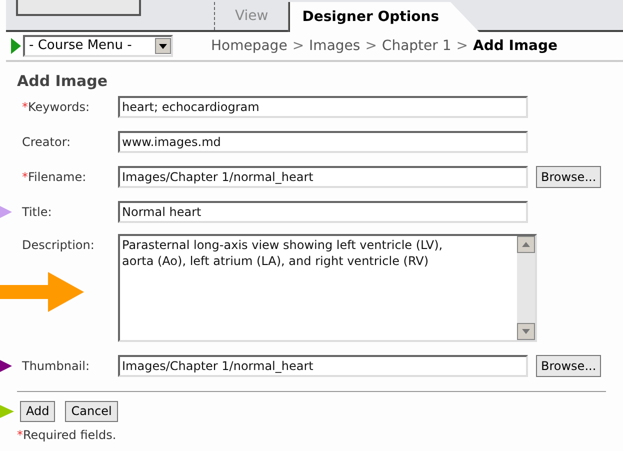 The width and height of the screenshot is (623, 451). Describe the element at coordinates (249, 46) in the screenshot. I see `breadcrumb-link: Homepage` at that location.